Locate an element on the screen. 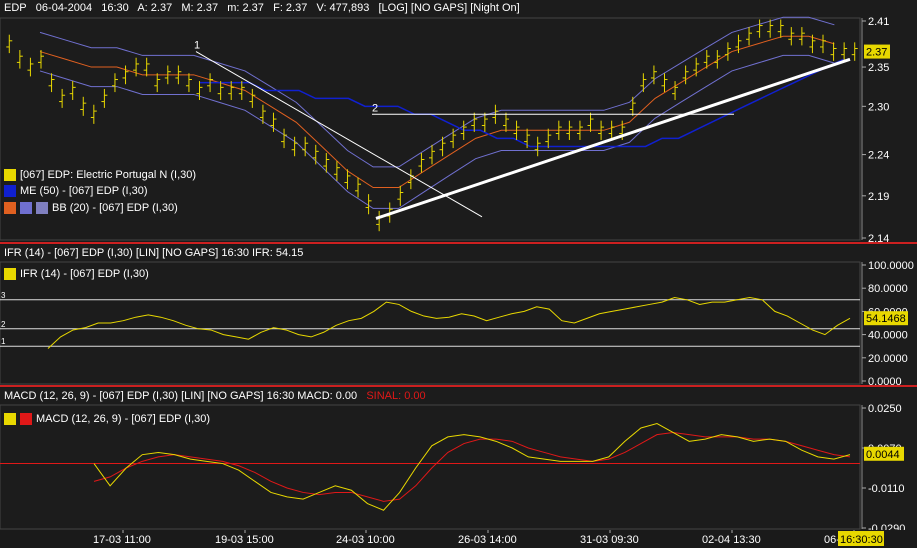 This screenshot has height=548, width=917. legend-swatch-macd is located at coordinates (10, 419).